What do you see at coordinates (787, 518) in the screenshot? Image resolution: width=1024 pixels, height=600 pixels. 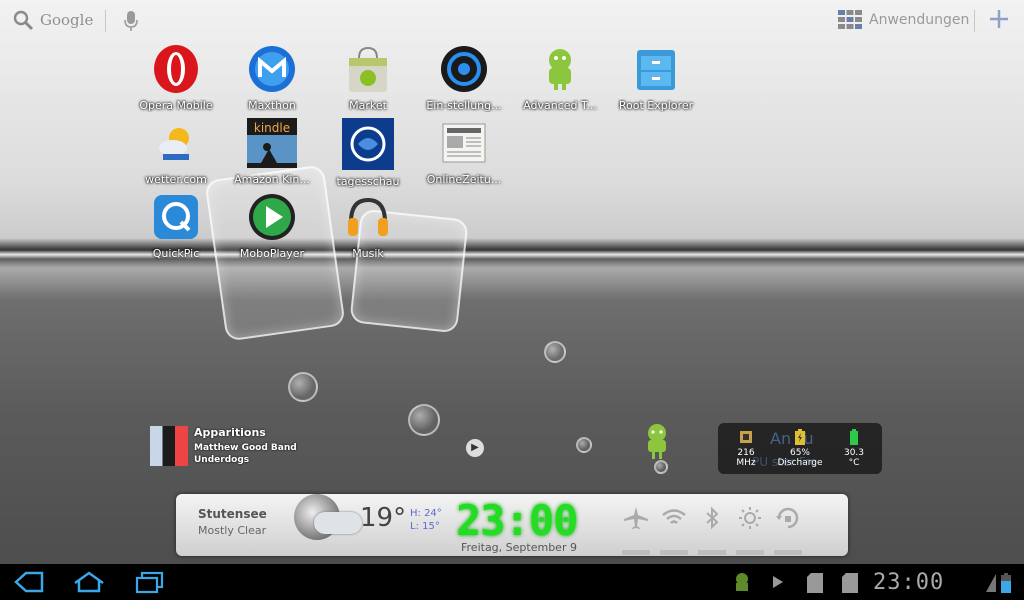 I see `rotation-lock-icon` at bounding box center [787, 518].